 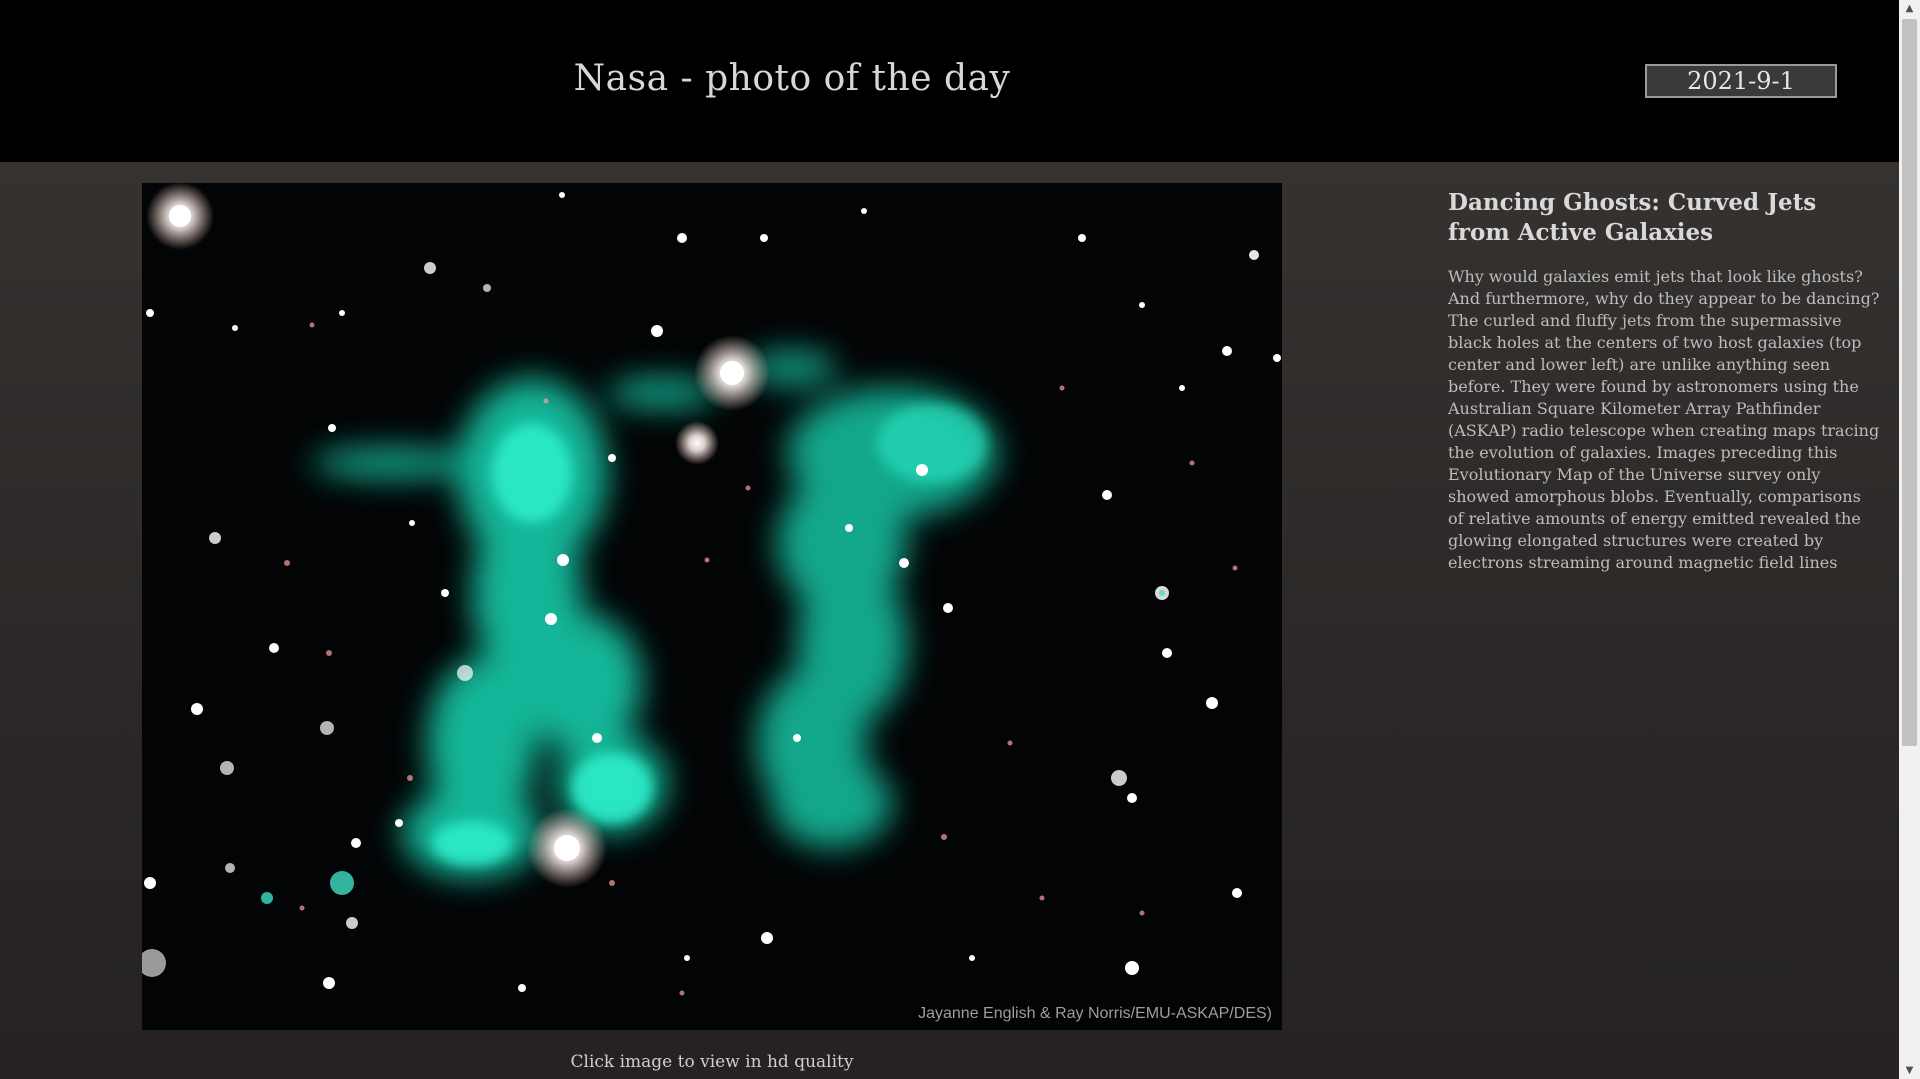 I want to click on vertical-scrollbar: ▲ ▼, so click(x=1909, y=539).